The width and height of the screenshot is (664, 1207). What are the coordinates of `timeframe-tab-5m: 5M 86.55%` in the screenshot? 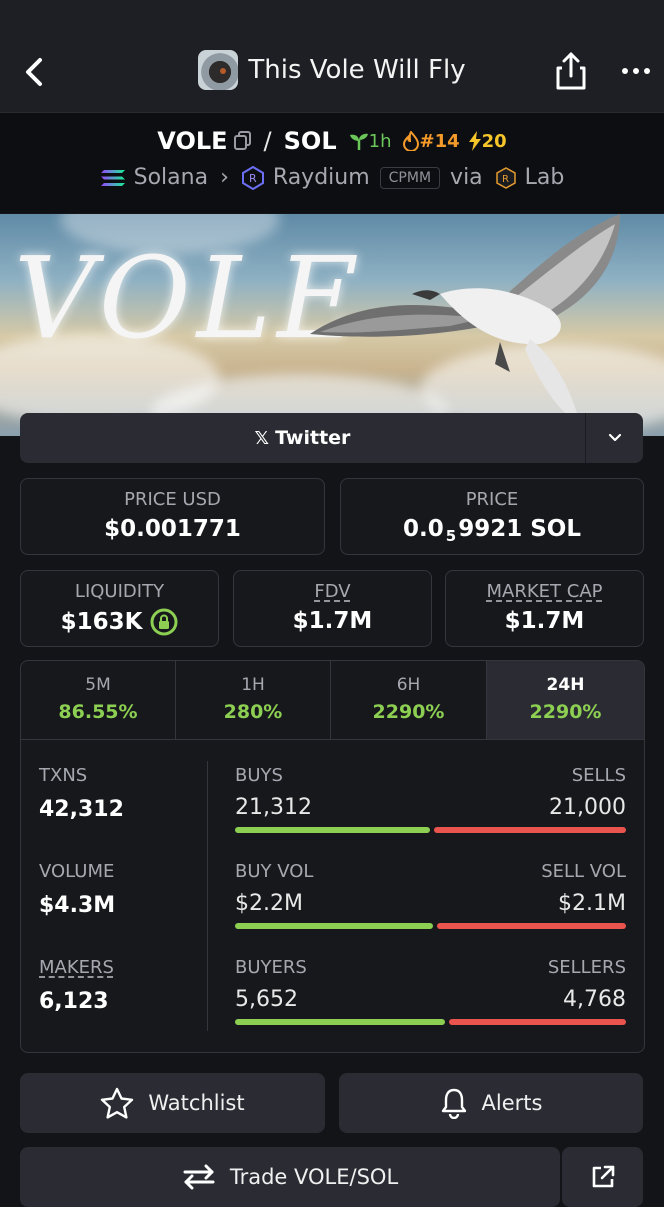 It's located at (98, 700).